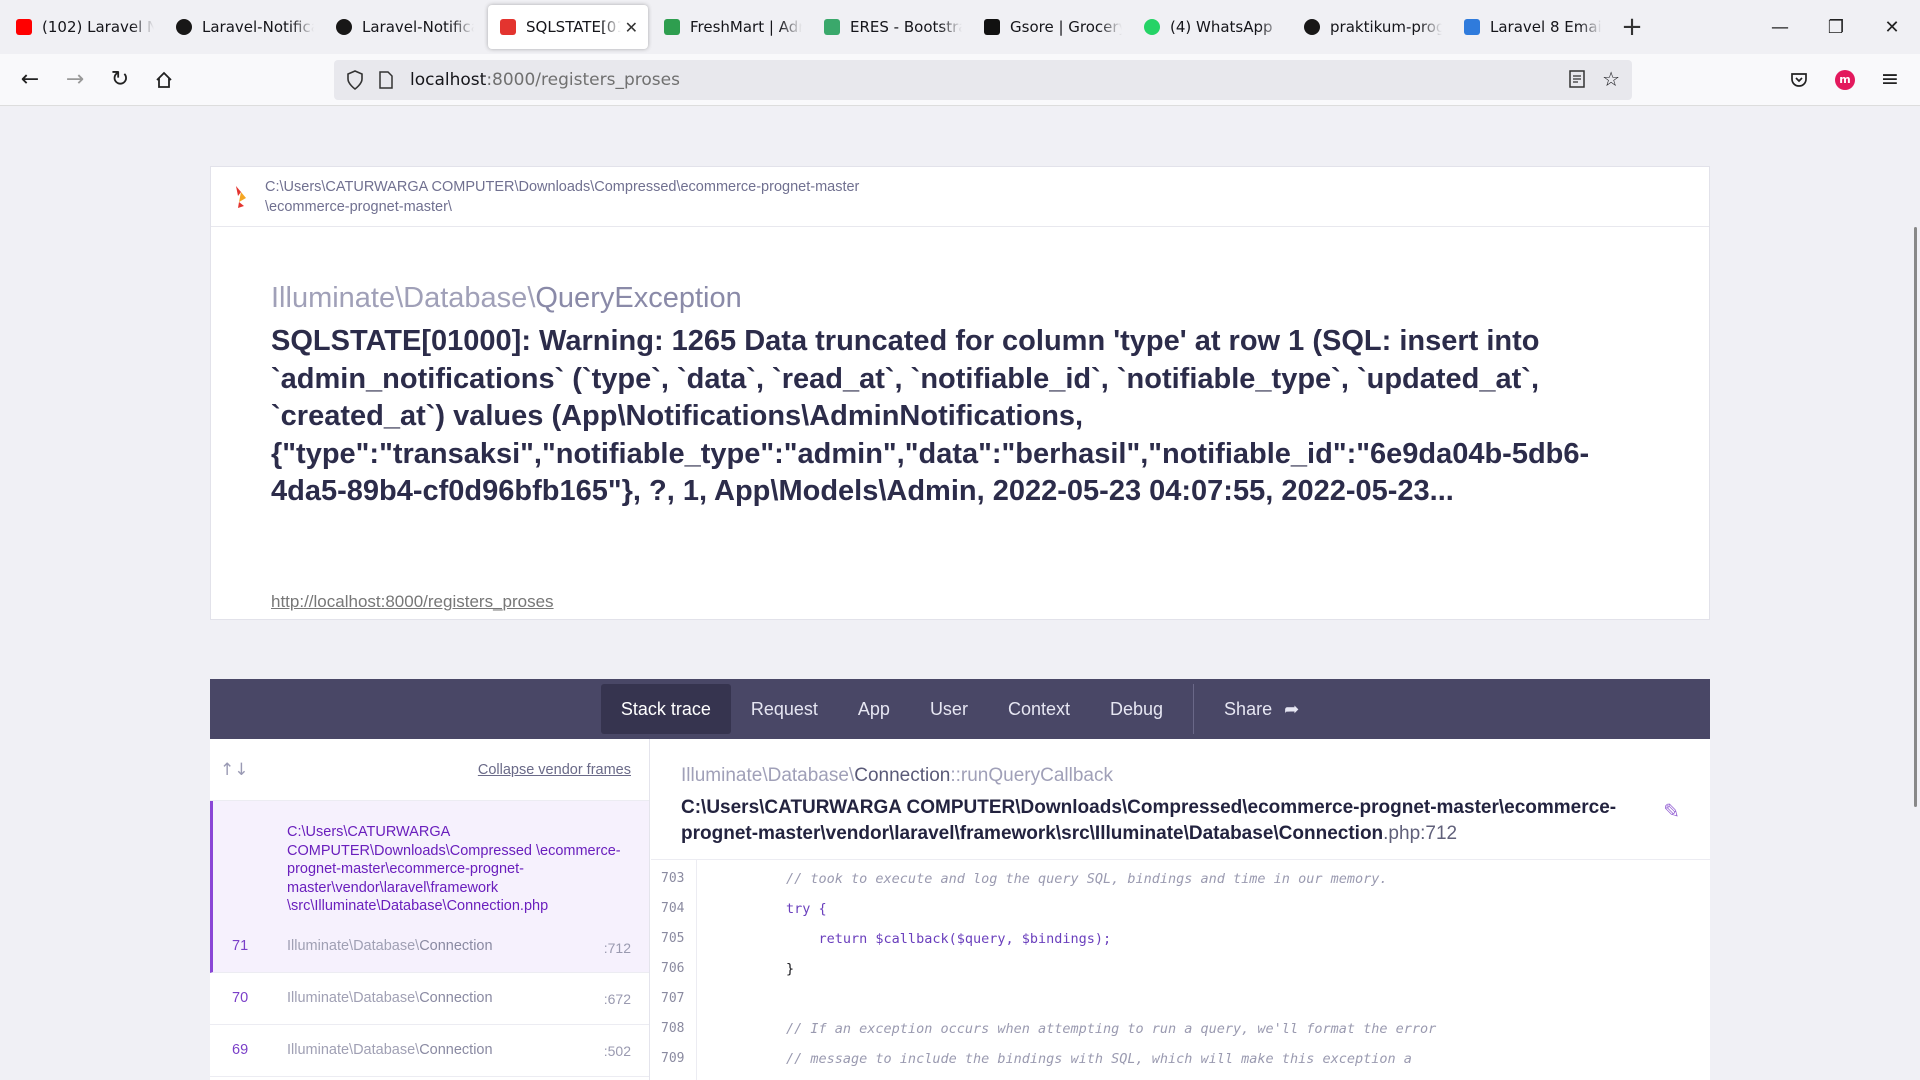 This screenshot has height=1080, width=1920. What do you see at coordinates (638, 298) in the screenshot?
I see `exception-name: QueryException` at bounding box center [638, 298].